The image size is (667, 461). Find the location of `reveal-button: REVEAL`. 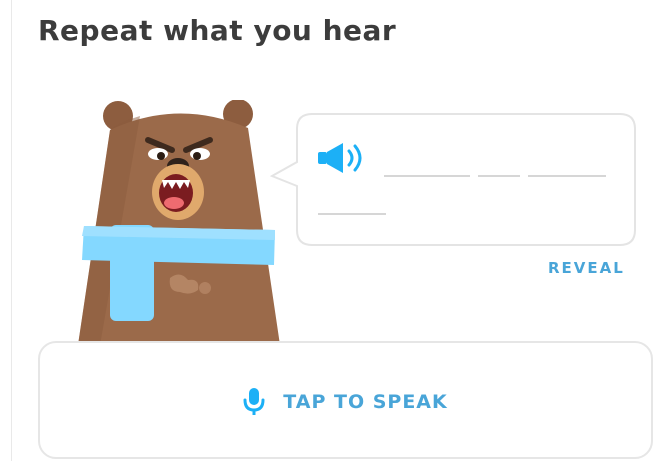

reveal-button: REVEAL is located at coordinates (586, 268).